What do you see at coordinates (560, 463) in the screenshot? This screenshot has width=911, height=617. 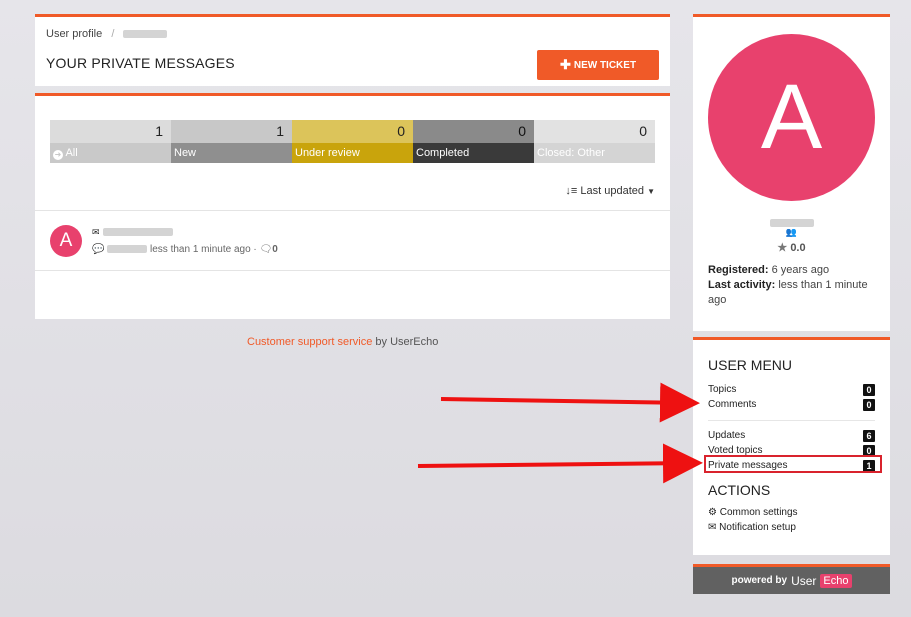 I see `annotation-arrow-private-messages` at bounding box center [560, 463].